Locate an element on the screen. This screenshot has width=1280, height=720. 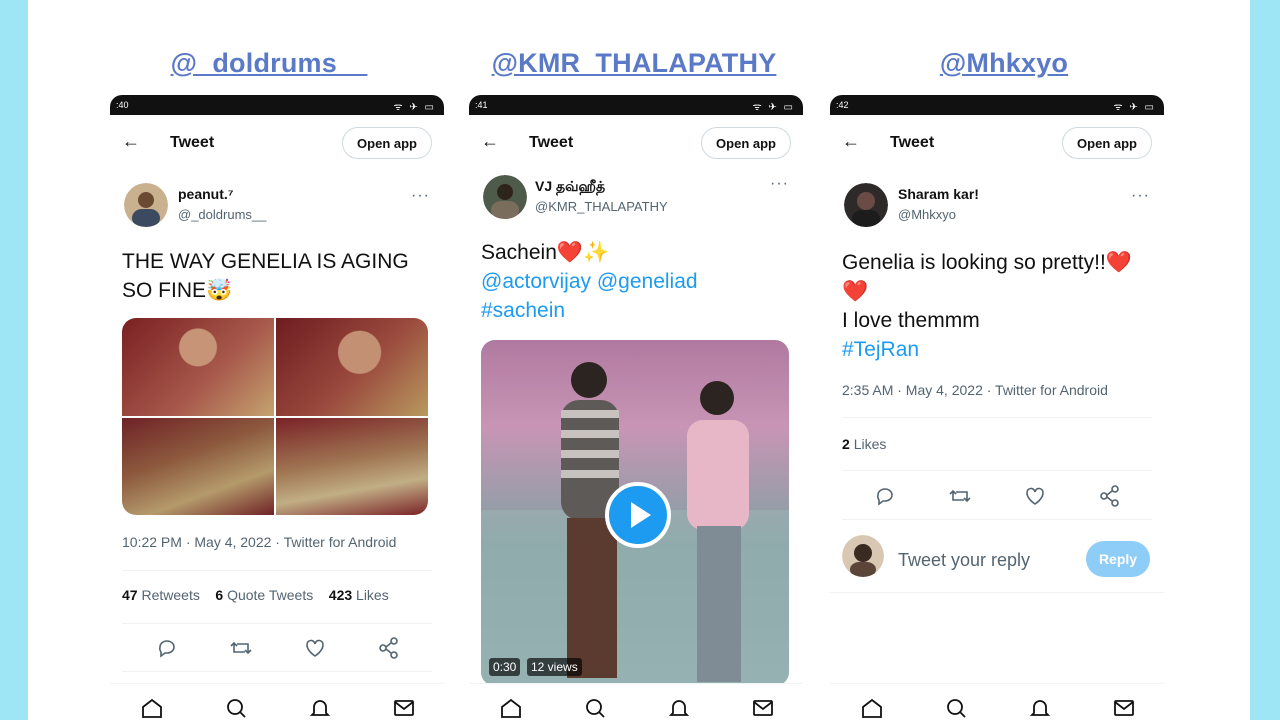
status-bar: :41 ᯤ ✈ ▭ is located at coordinates (636, 105).